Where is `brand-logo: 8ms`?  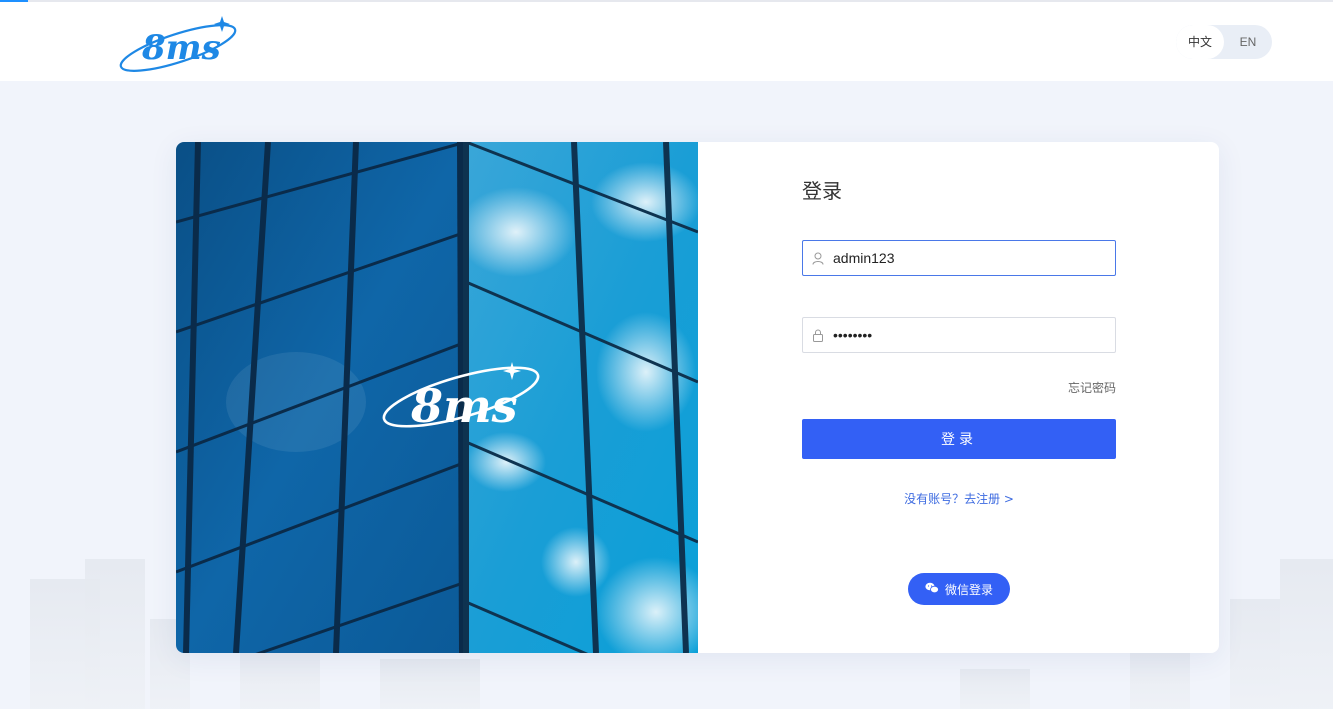
brand-logo: 8ms is located at coordinates (180, 43).